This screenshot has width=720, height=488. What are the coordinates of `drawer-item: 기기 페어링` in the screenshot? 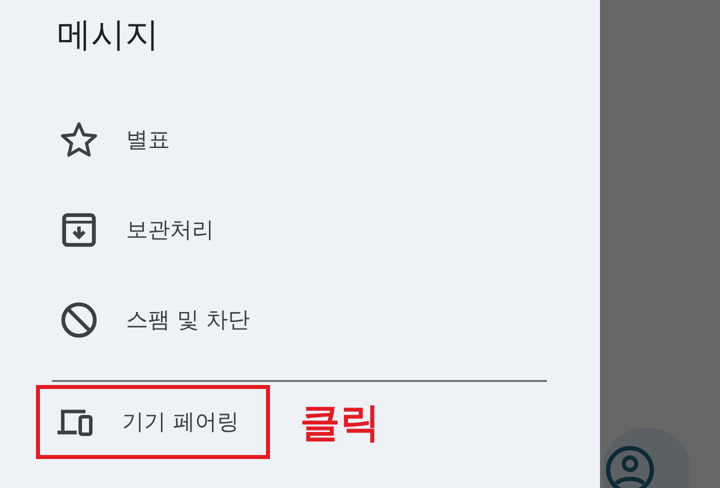 It's located at (153, 422).